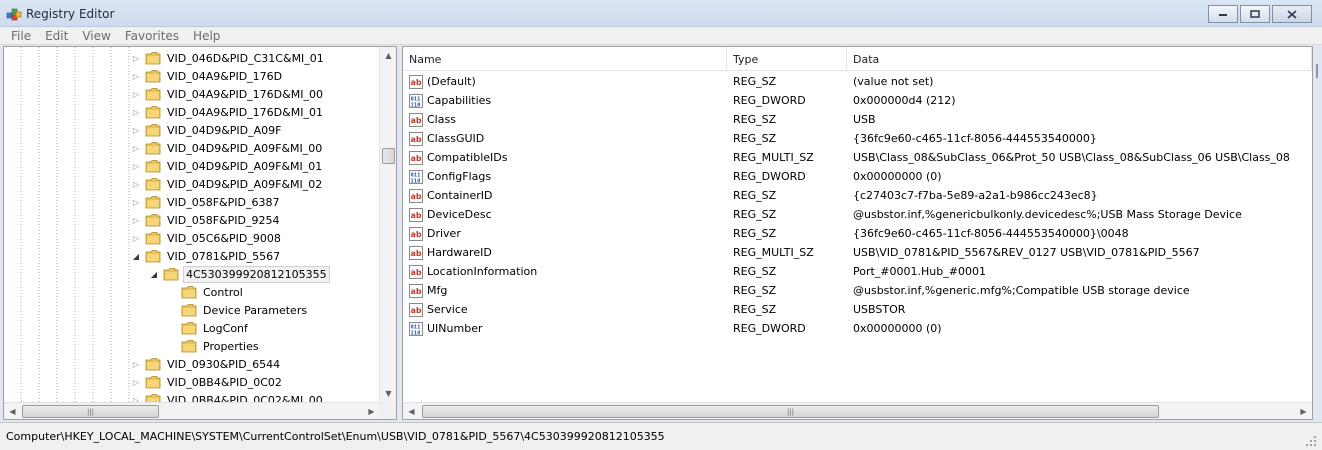  Describe the element at coordinates (459, 100) in the screenshot. I see `value-name: Capabilities` at that location.